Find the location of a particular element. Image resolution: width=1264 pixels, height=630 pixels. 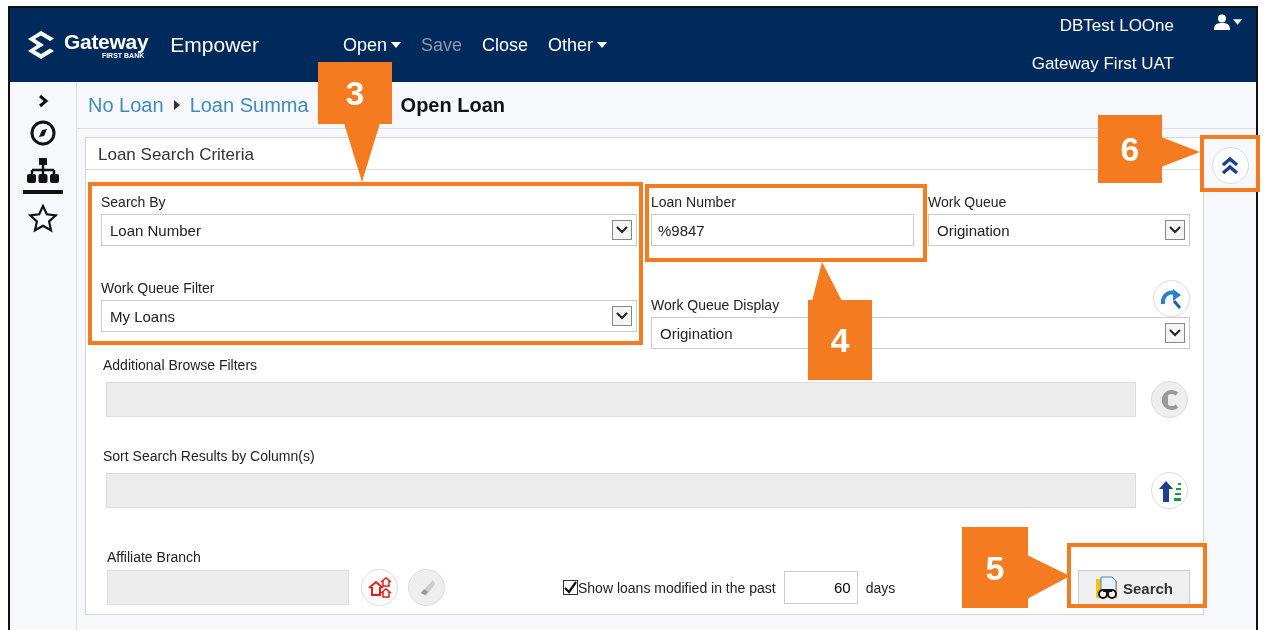

menu-item: Other is located at coordinates (578, 45).